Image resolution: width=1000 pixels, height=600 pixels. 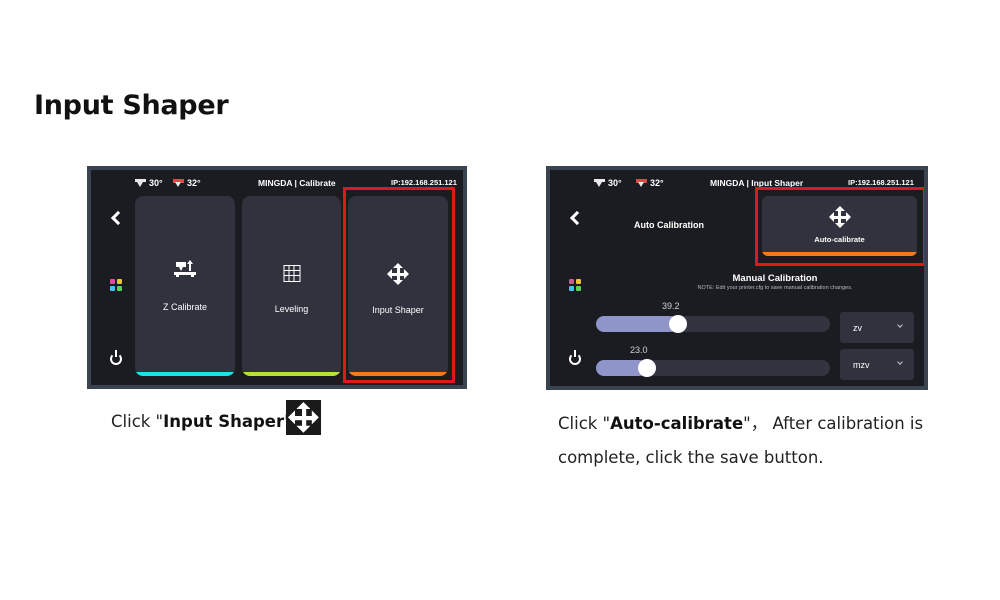 I want to click on move-icon, so click(x=303, y=417).